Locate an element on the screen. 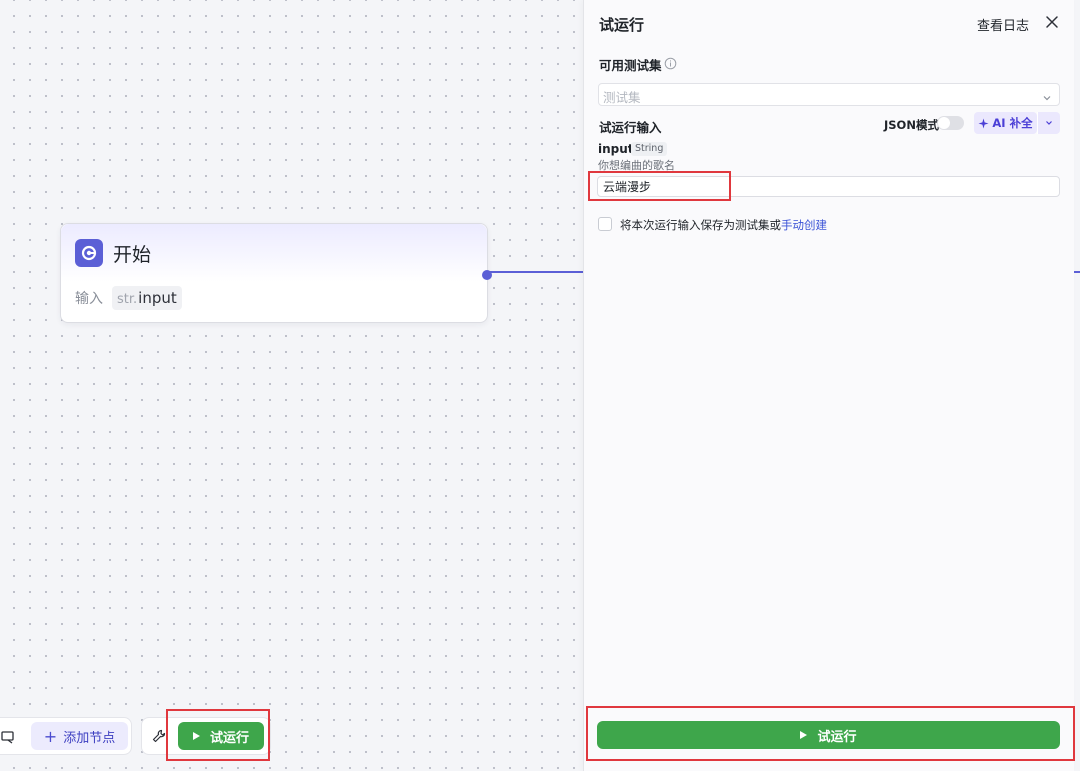  testset-placeholder: 测试集 is located at coordinates (622, 97).